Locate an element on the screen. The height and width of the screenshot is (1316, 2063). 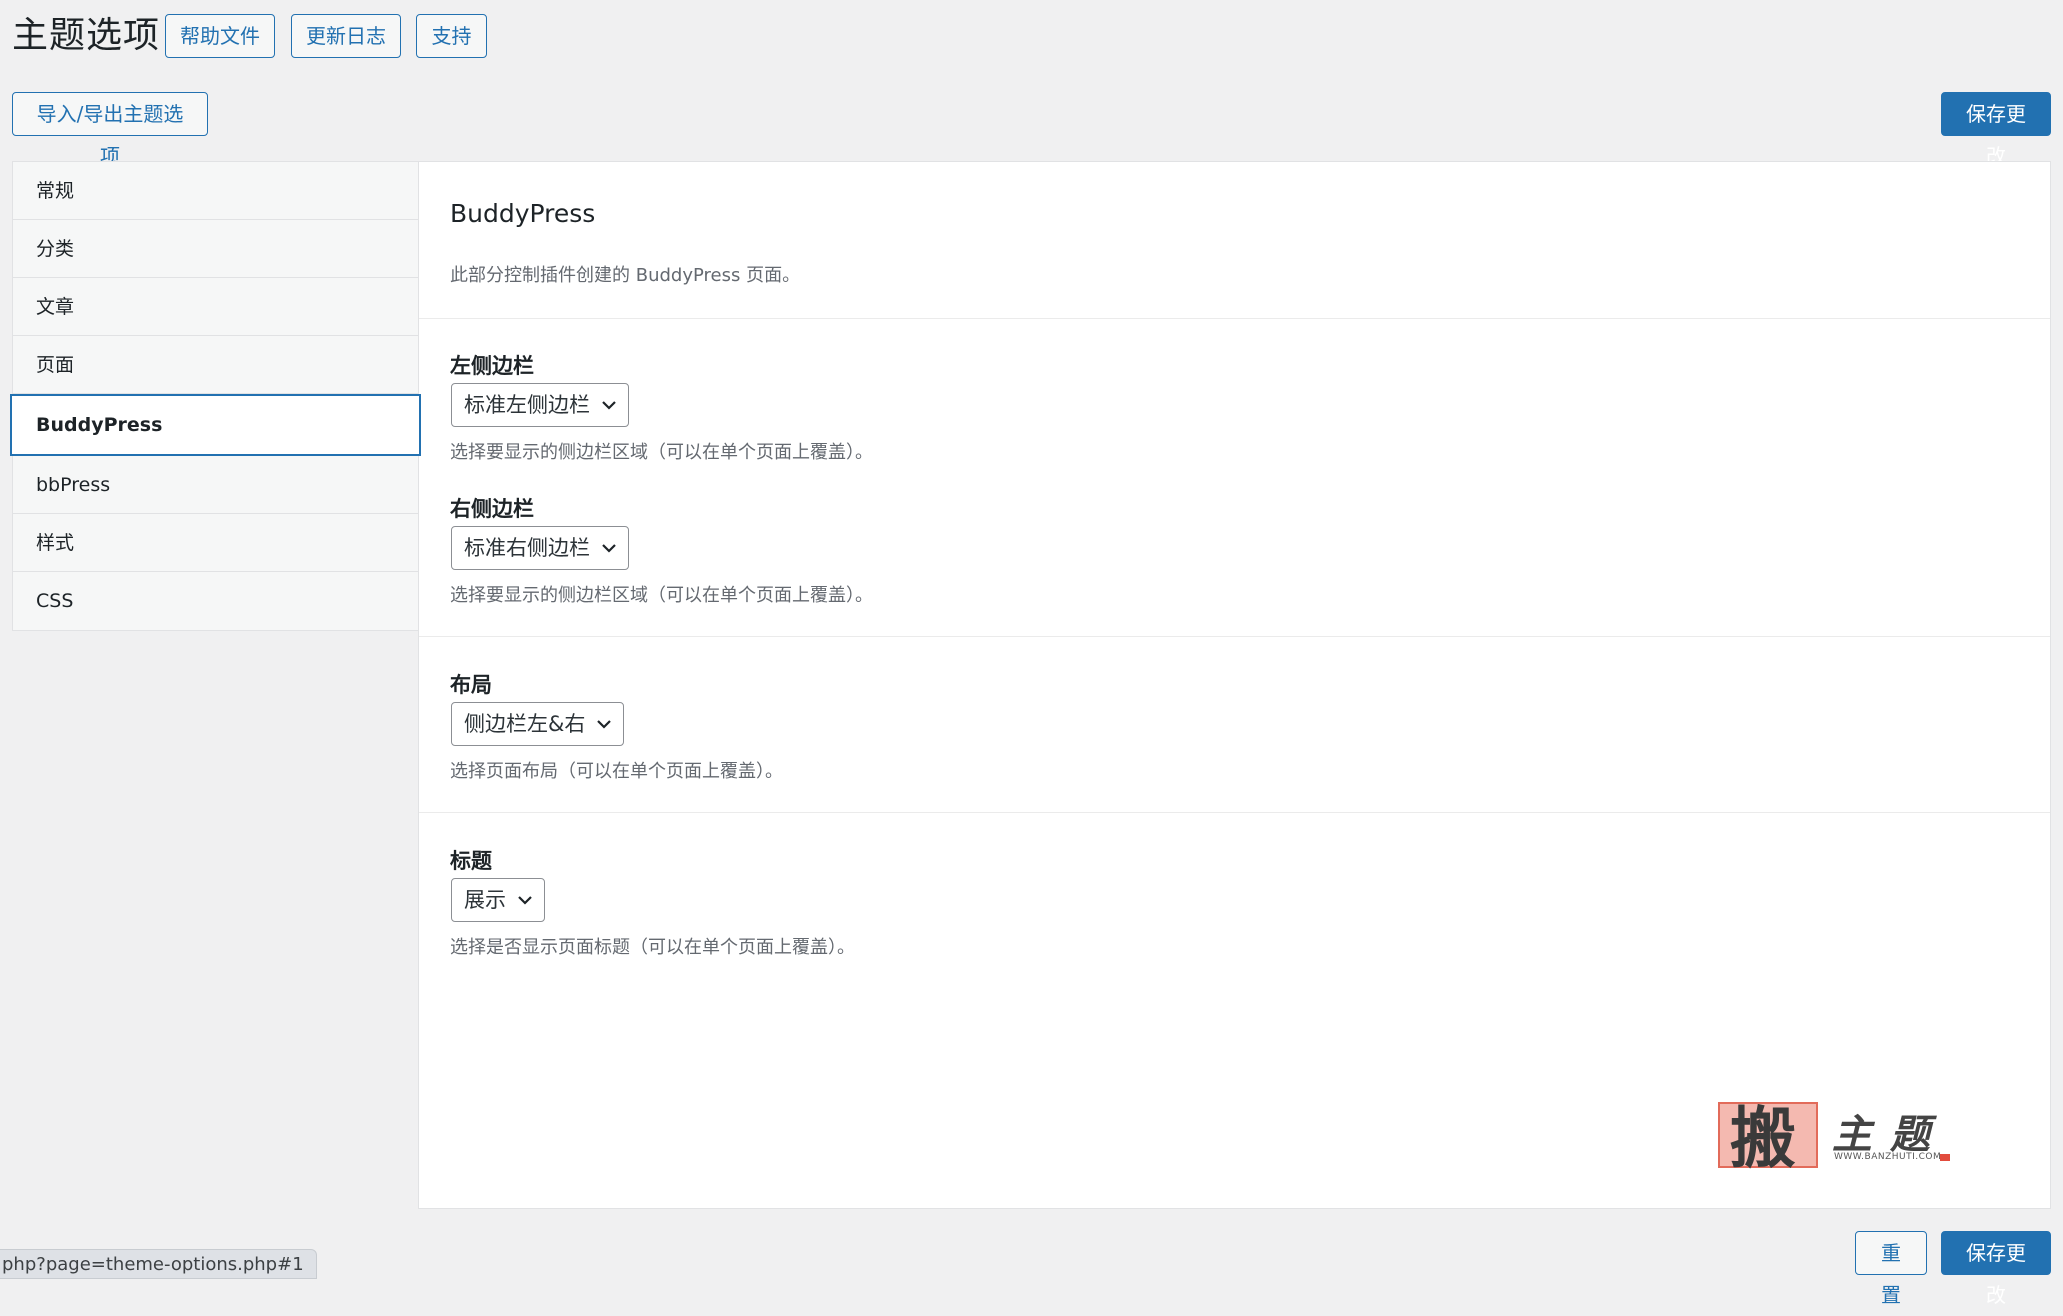
sidebar-item-categories: 分类 is located at coordinates (215, 249).